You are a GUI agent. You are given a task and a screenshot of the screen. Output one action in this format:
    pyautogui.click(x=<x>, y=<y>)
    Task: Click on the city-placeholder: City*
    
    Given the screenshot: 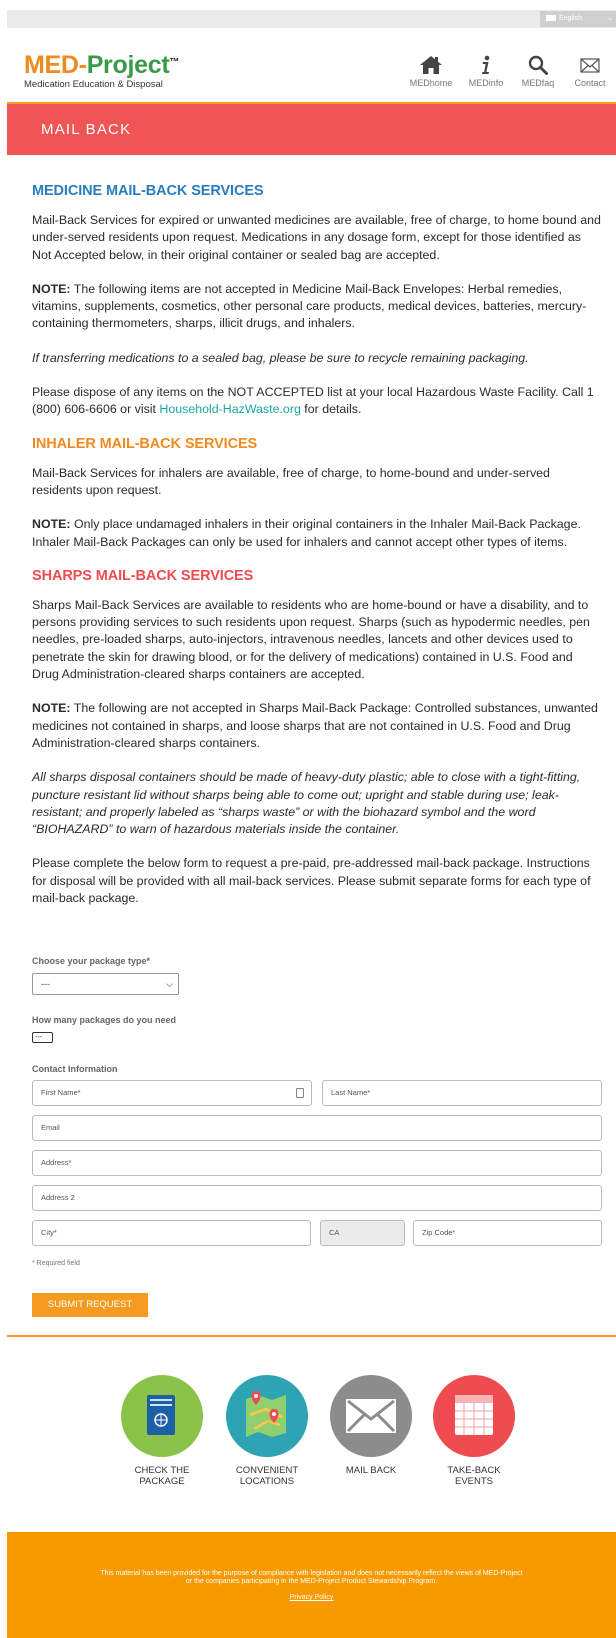 What is the action you would take?
    pyautogui.click(x=49, y=1232)
    